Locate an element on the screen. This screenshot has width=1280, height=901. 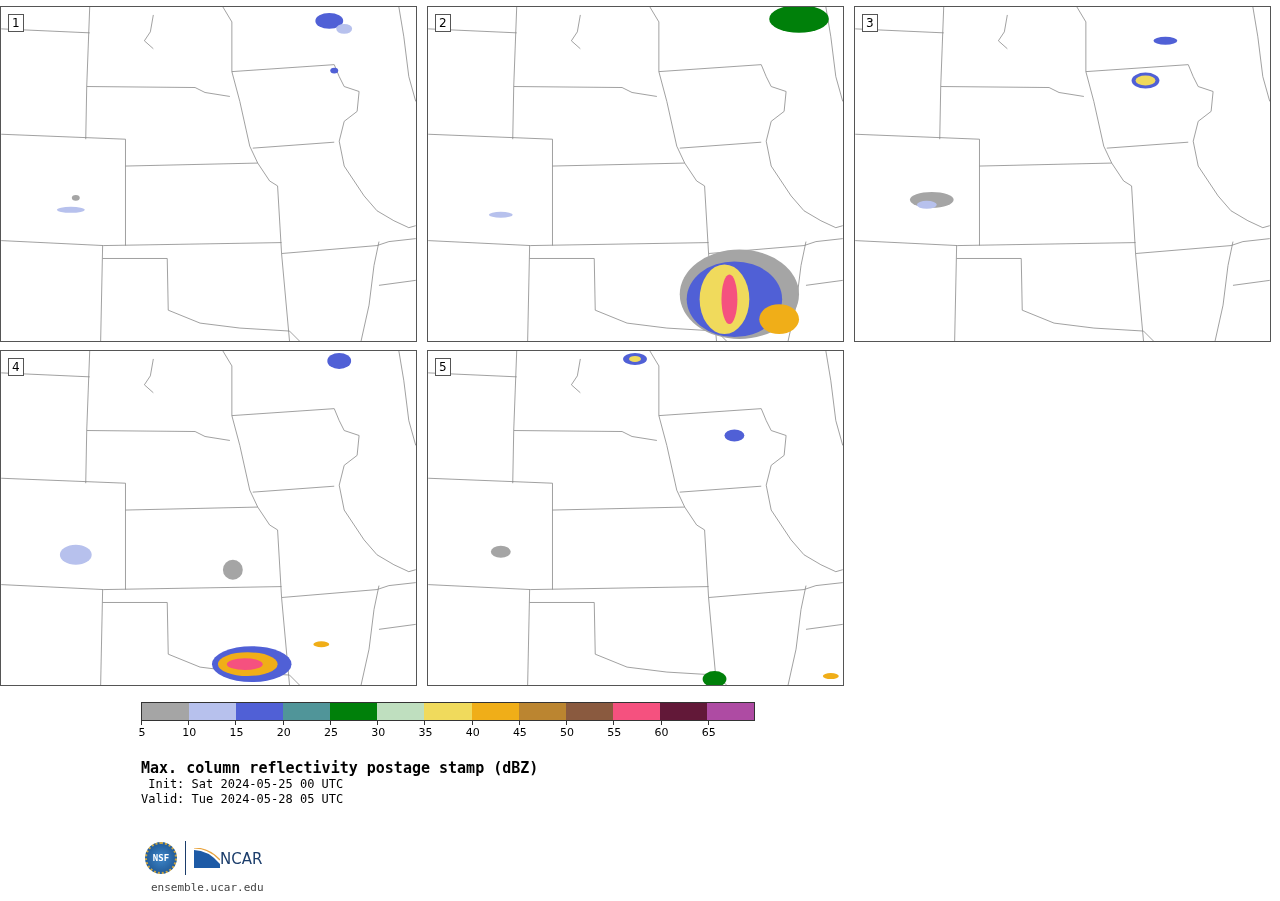
tick-label: 65 is located at coordinates (708, 732).